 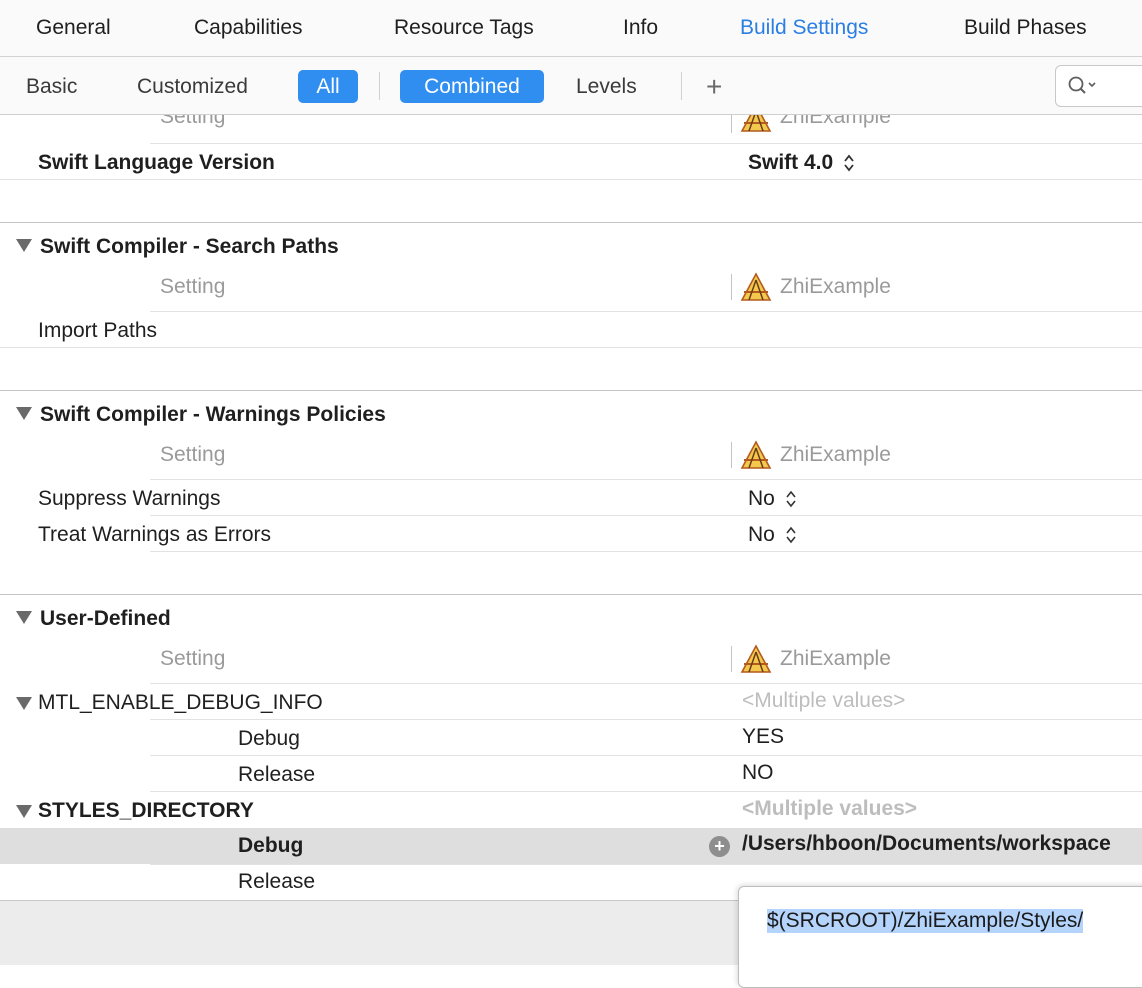 What do you see at coordinates (146, 811) in the screenshot?
I see `setting-name: STYLES_DIRECTORY` at bounding box center [146, 811].